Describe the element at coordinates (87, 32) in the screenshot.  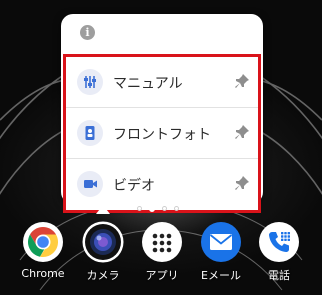
I see `info-icon: i` at that location.